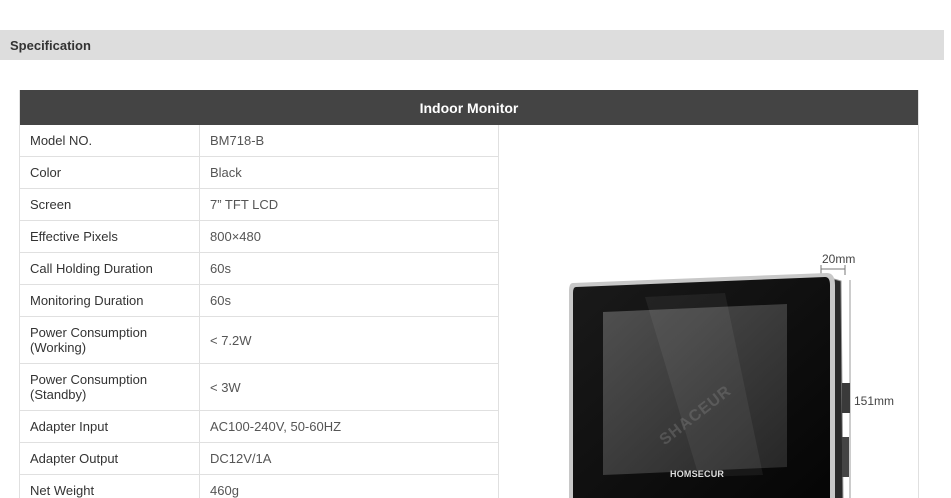 This screenshot has width=951, height=498. I want to click on spec-row-adapter-output: Adapter Output DC12V/1A, so click(259, 459).